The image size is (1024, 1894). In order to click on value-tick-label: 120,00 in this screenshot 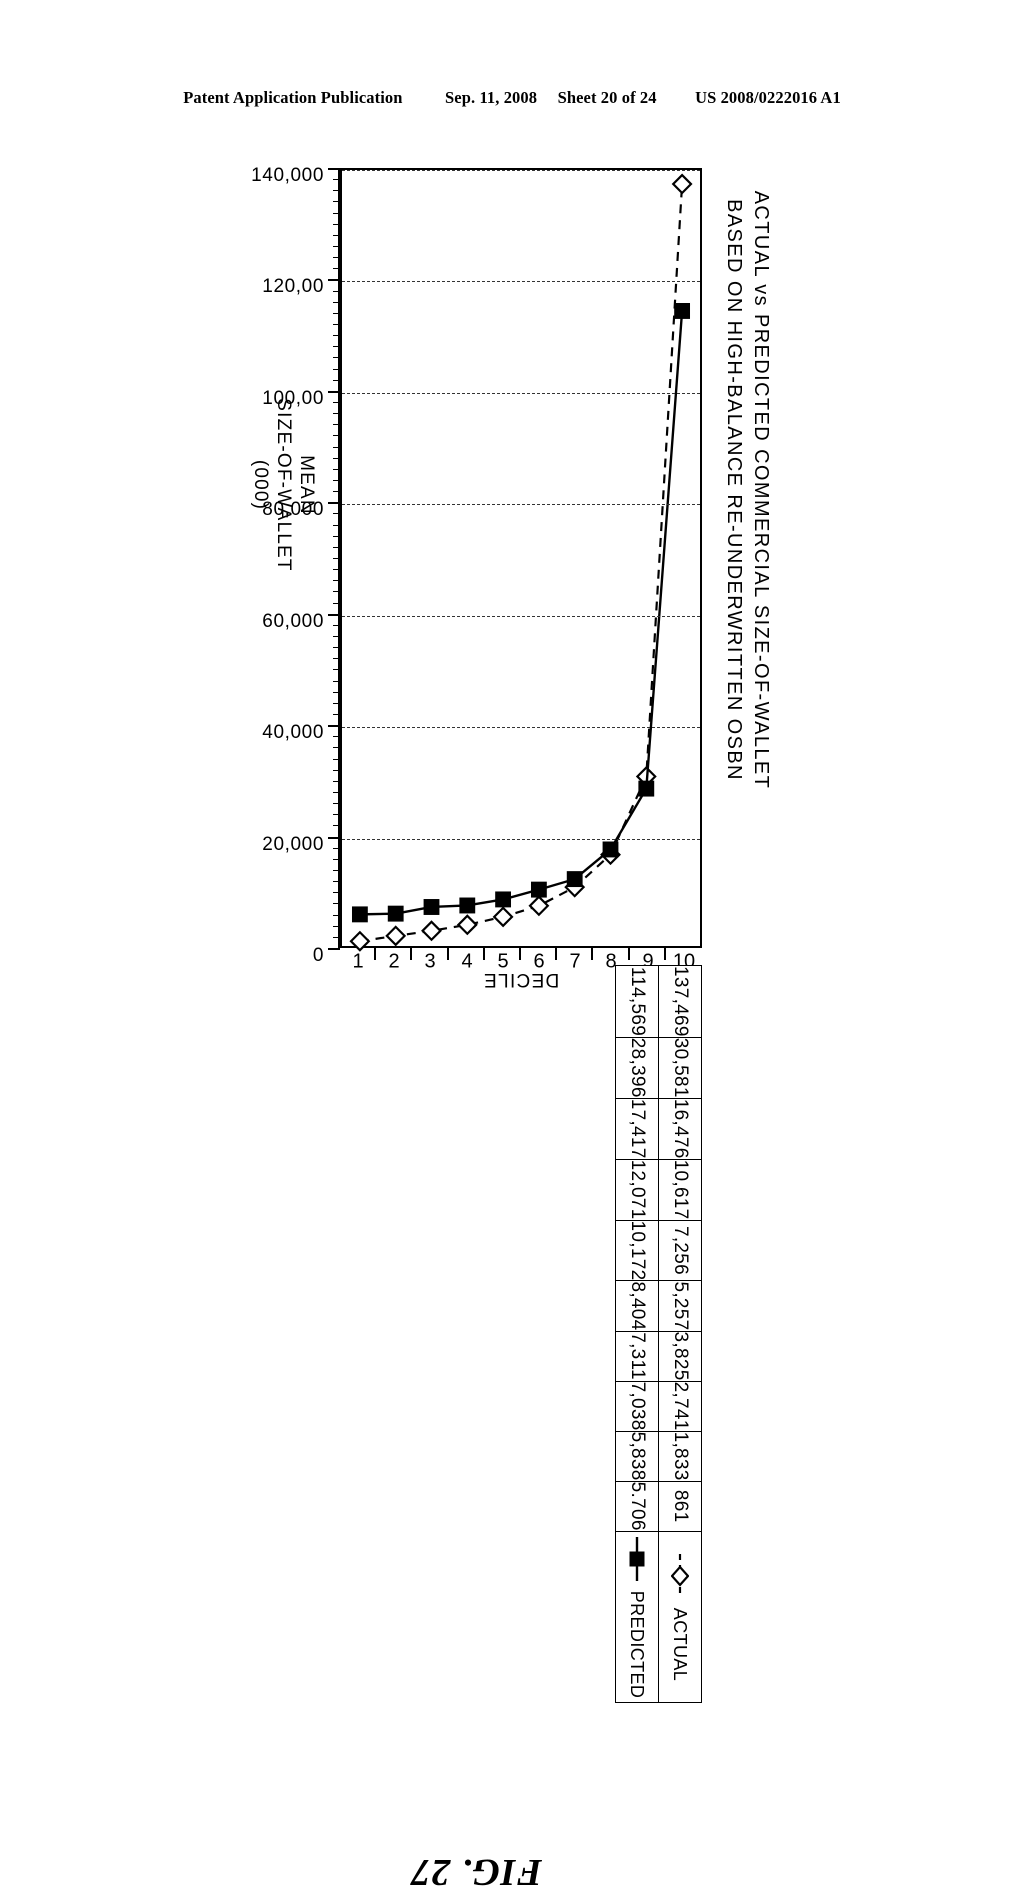, I will do `click(293, 287)`.